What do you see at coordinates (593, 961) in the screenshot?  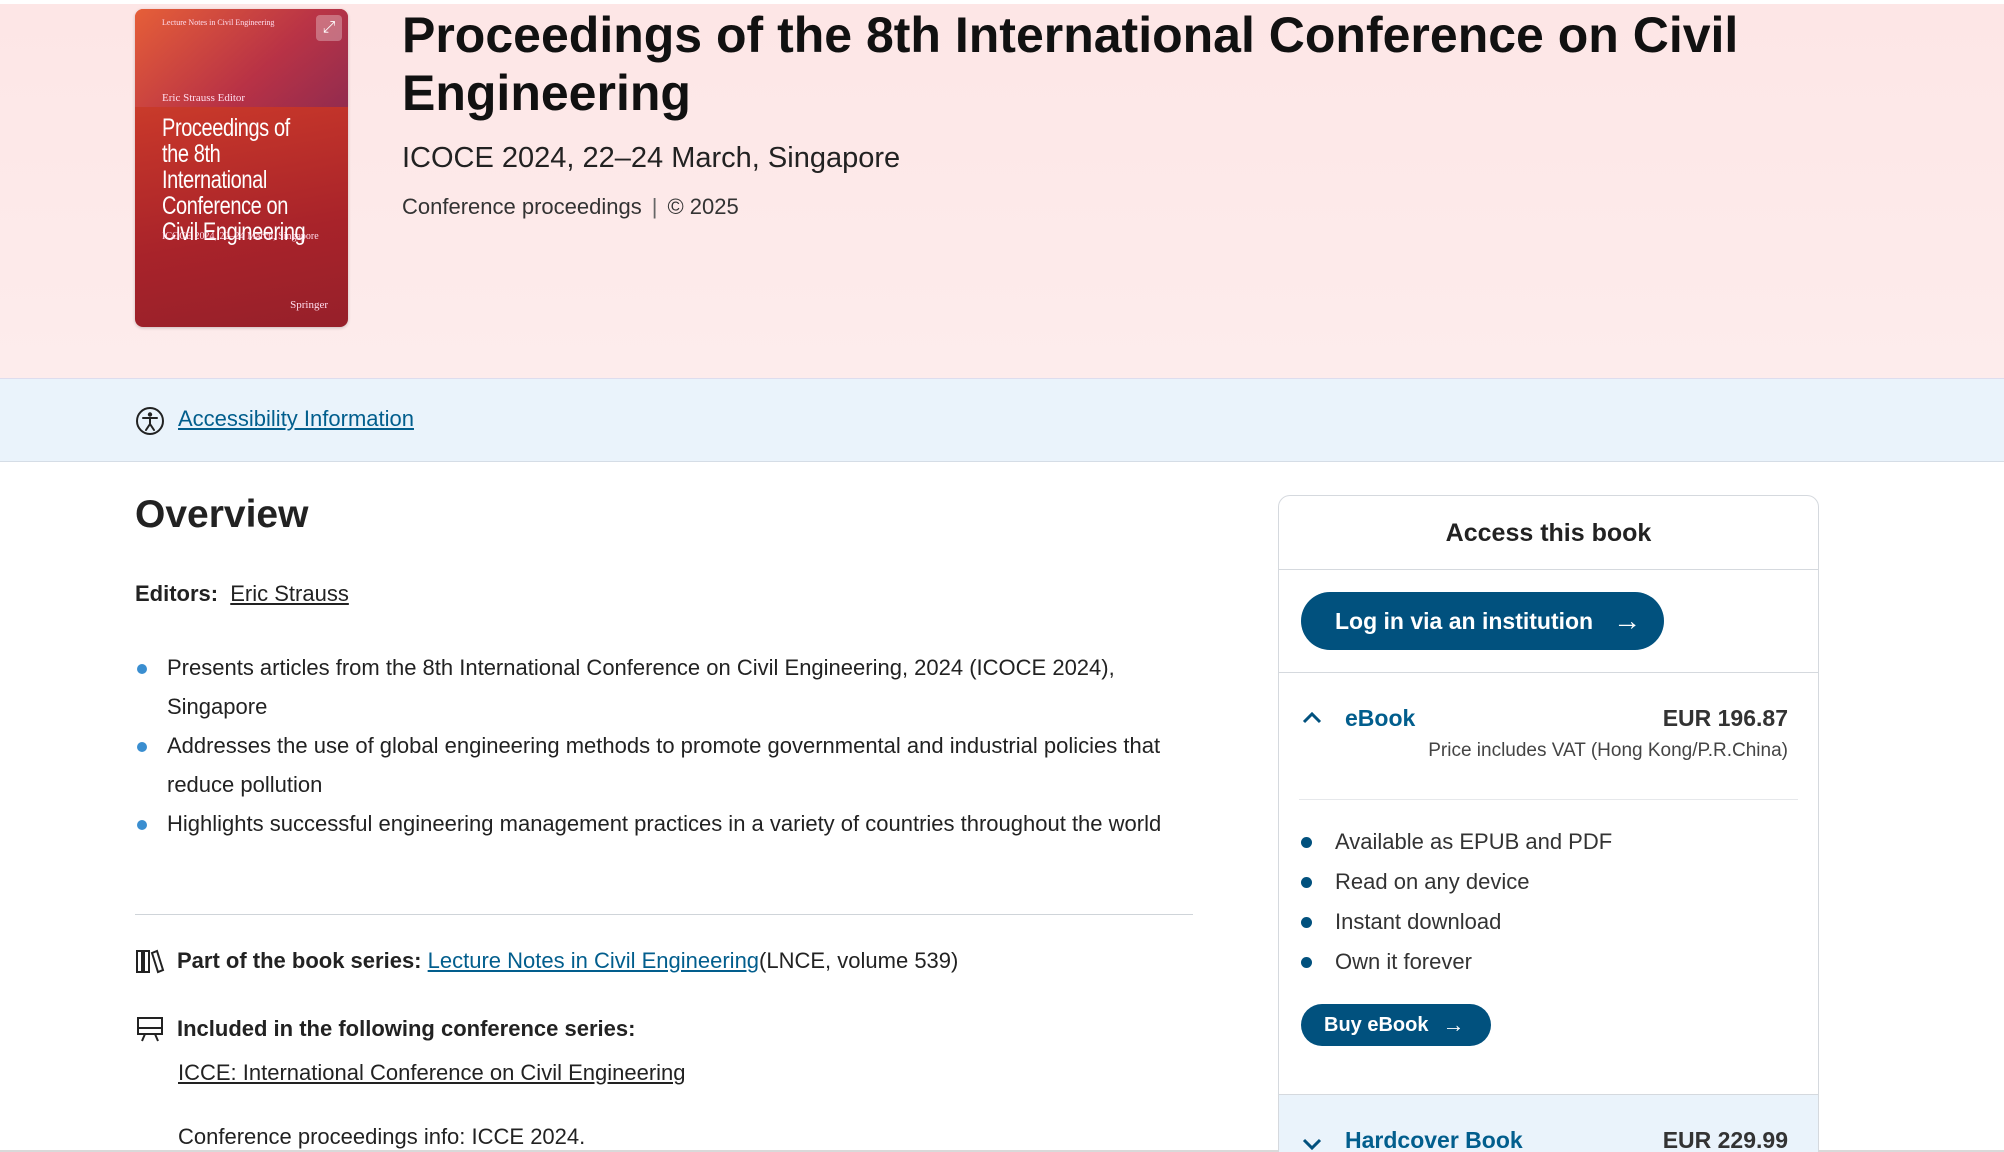 I see `series-link: Lecture Notes in Civil Engineering` at bounding box center [593, 961].